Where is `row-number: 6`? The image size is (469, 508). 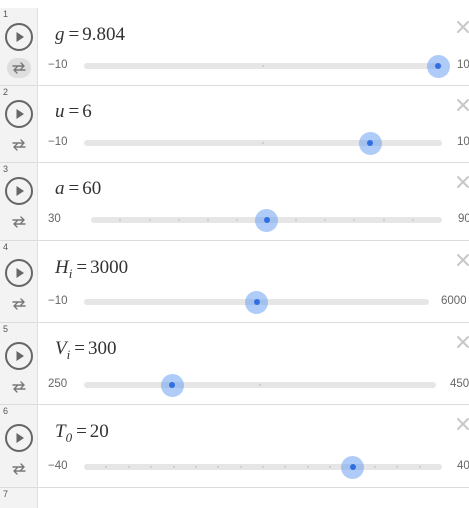 row-number: 6 is located at coordinates (6, 411).